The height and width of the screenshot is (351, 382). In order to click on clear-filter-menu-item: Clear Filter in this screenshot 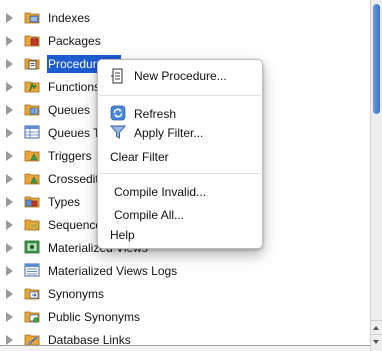, I will do `click(139, 157)`.